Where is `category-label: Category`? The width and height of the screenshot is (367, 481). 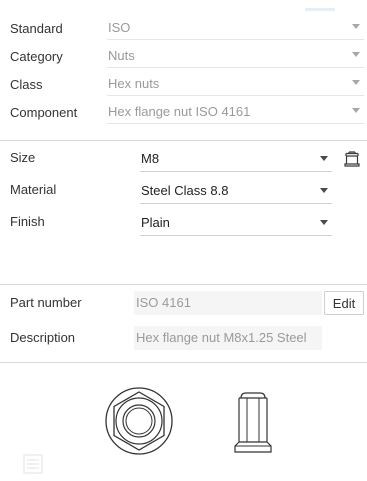
category-label: Category is located at coordinates (36, 56).